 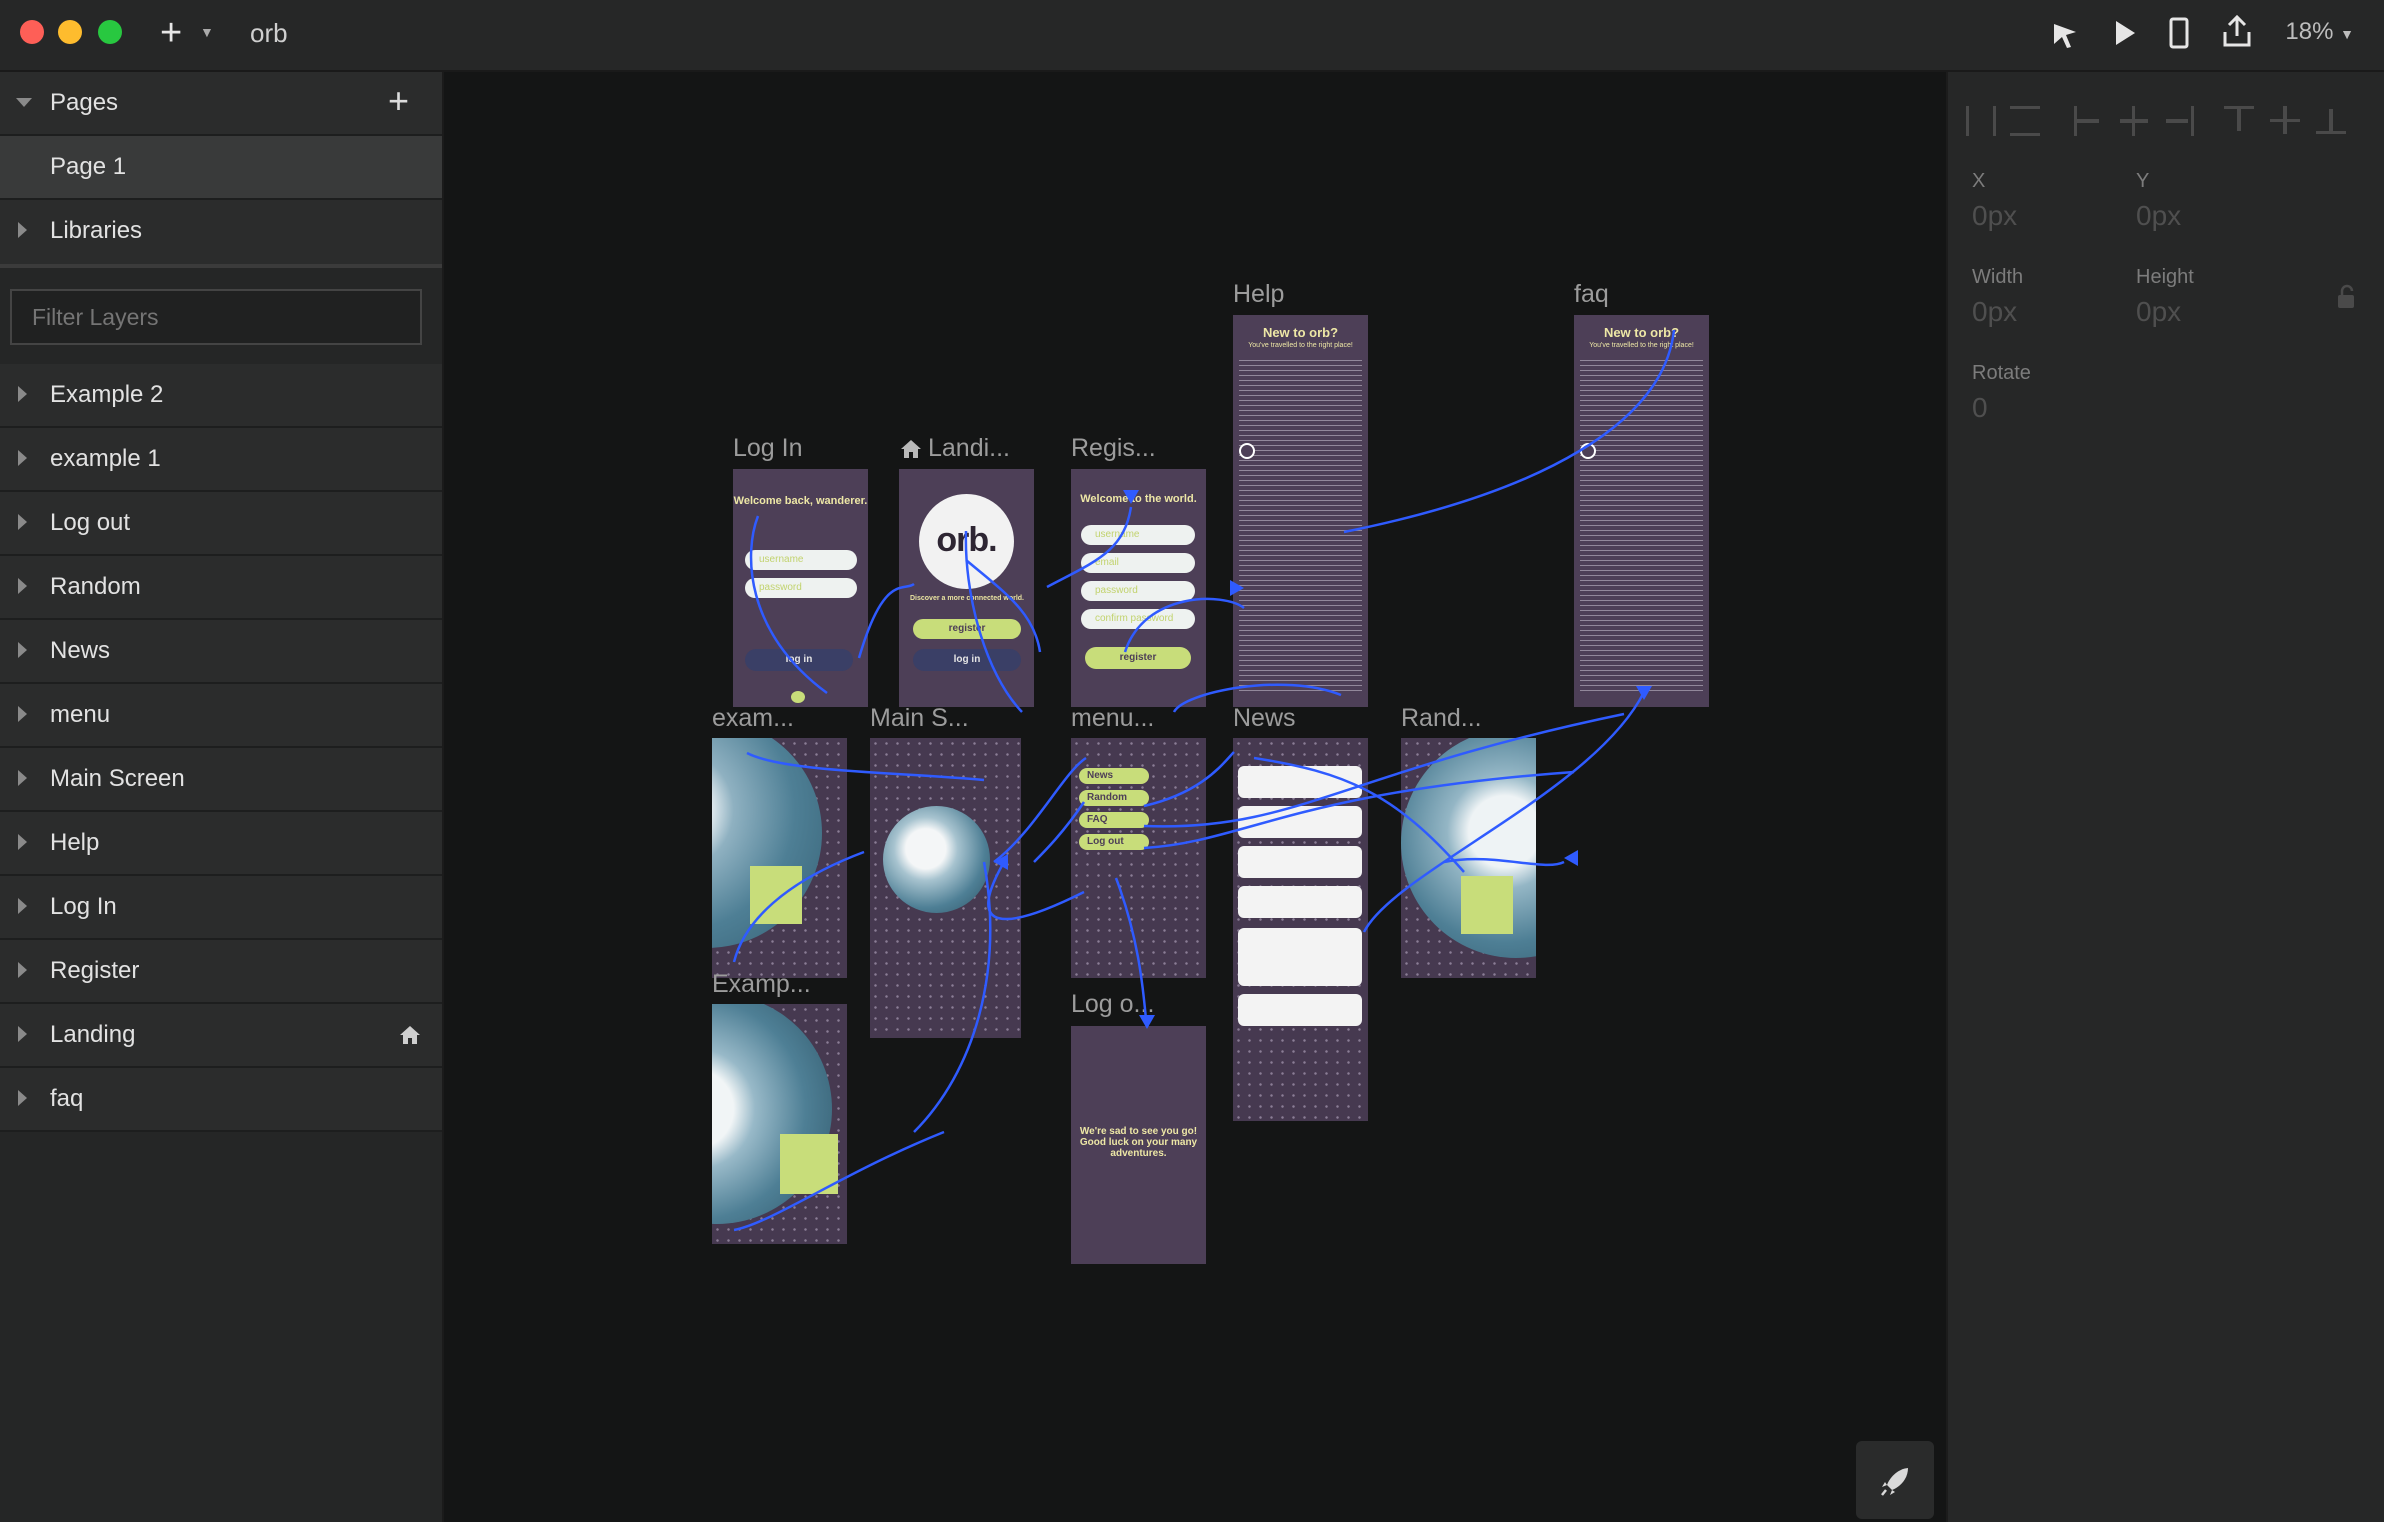 I want to click on height-label: Height, so click(x=2165, y=277).